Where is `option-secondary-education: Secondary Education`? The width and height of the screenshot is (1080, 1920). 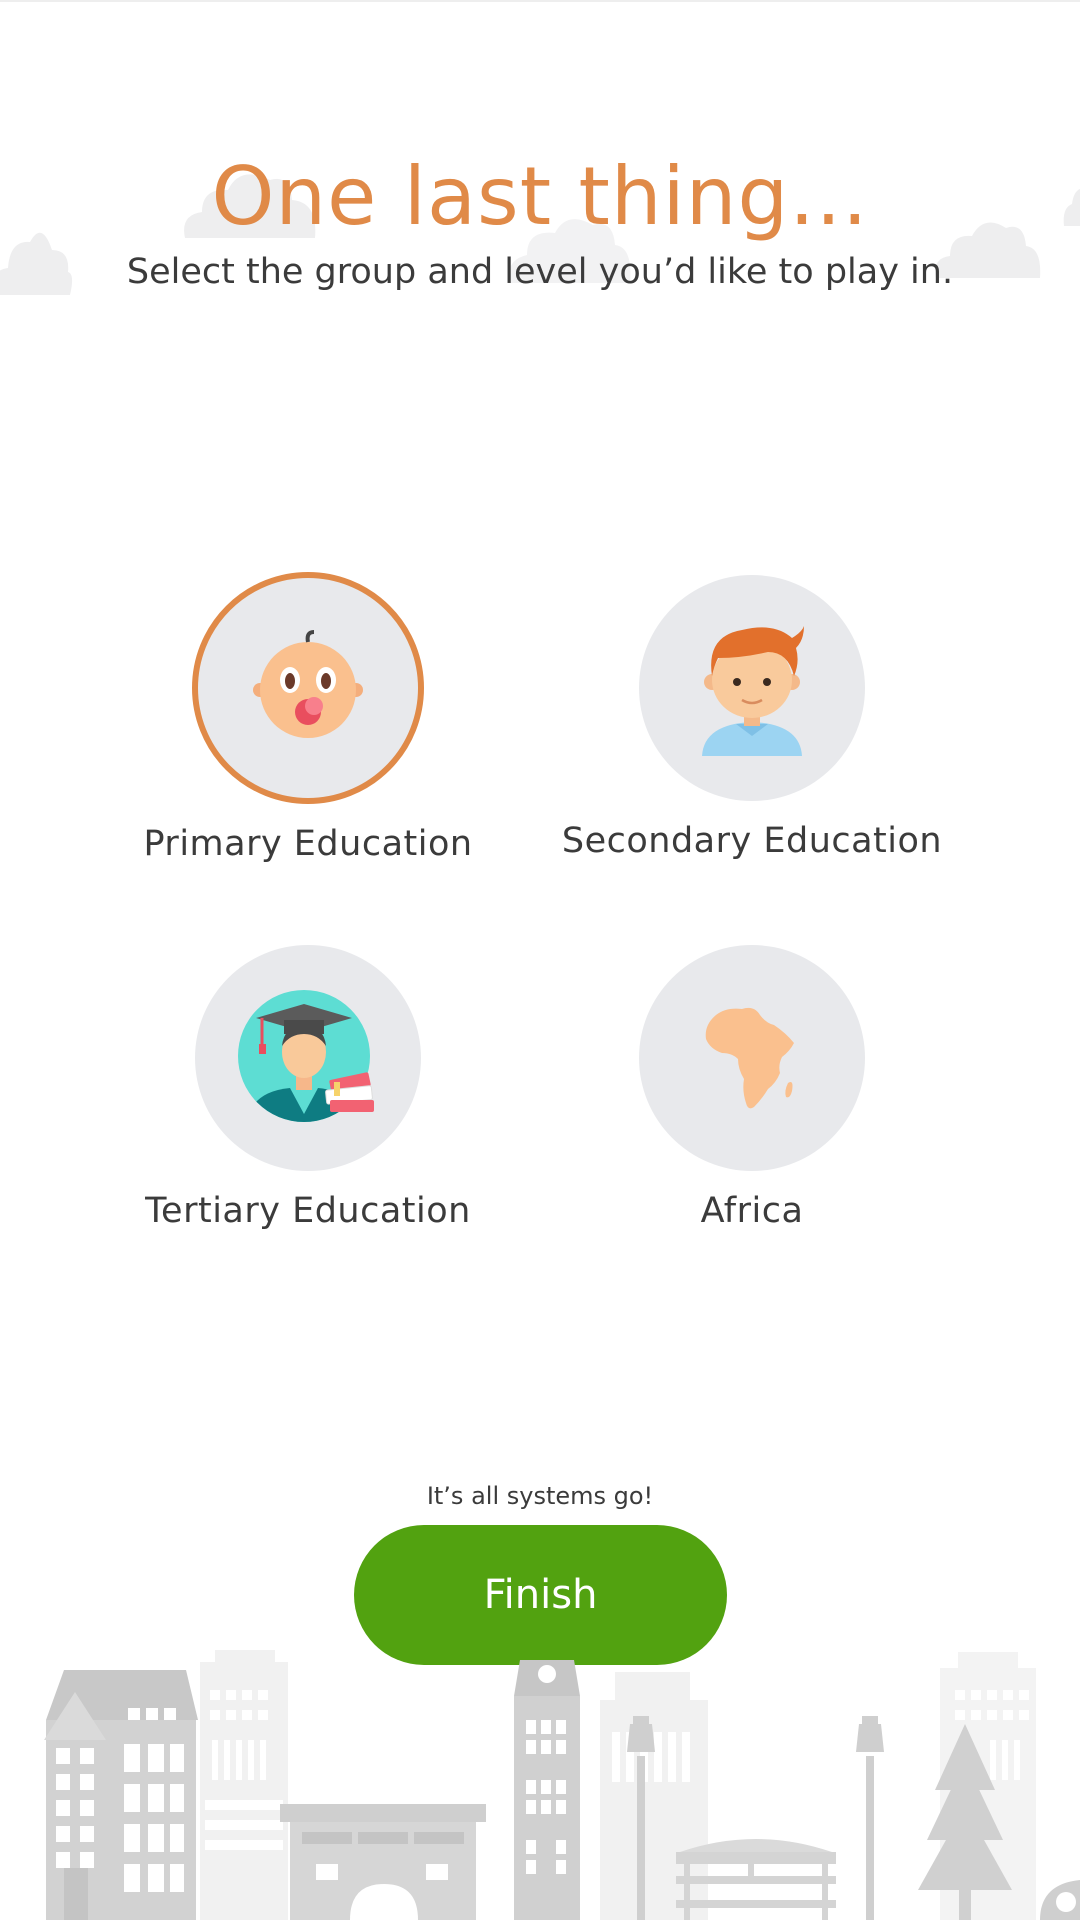
option-secondary-education: Secondary Education is located at coordinates (752, 718).